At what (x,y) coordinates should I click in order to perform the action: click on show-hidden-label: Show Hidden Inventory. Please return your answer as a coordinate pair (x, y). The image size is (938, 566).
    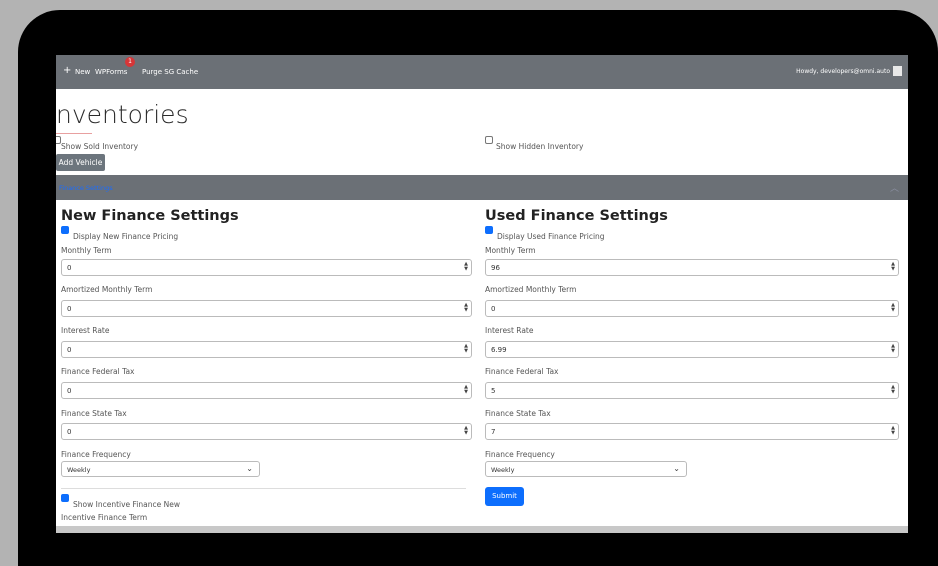
    Looking at the image, I should click on (540, 146).